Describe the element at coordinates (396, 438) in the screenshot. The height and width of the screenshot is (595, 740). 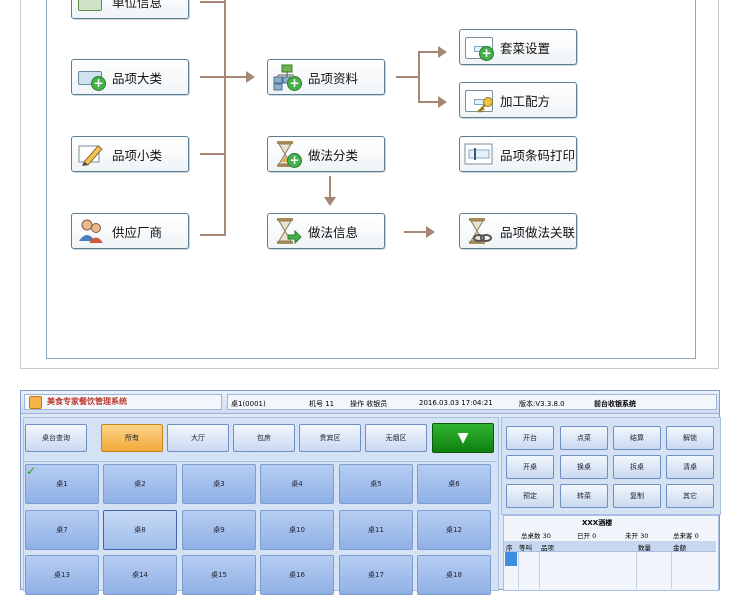
I see `zone-tab-non-smoking: 无烟区` at that location.